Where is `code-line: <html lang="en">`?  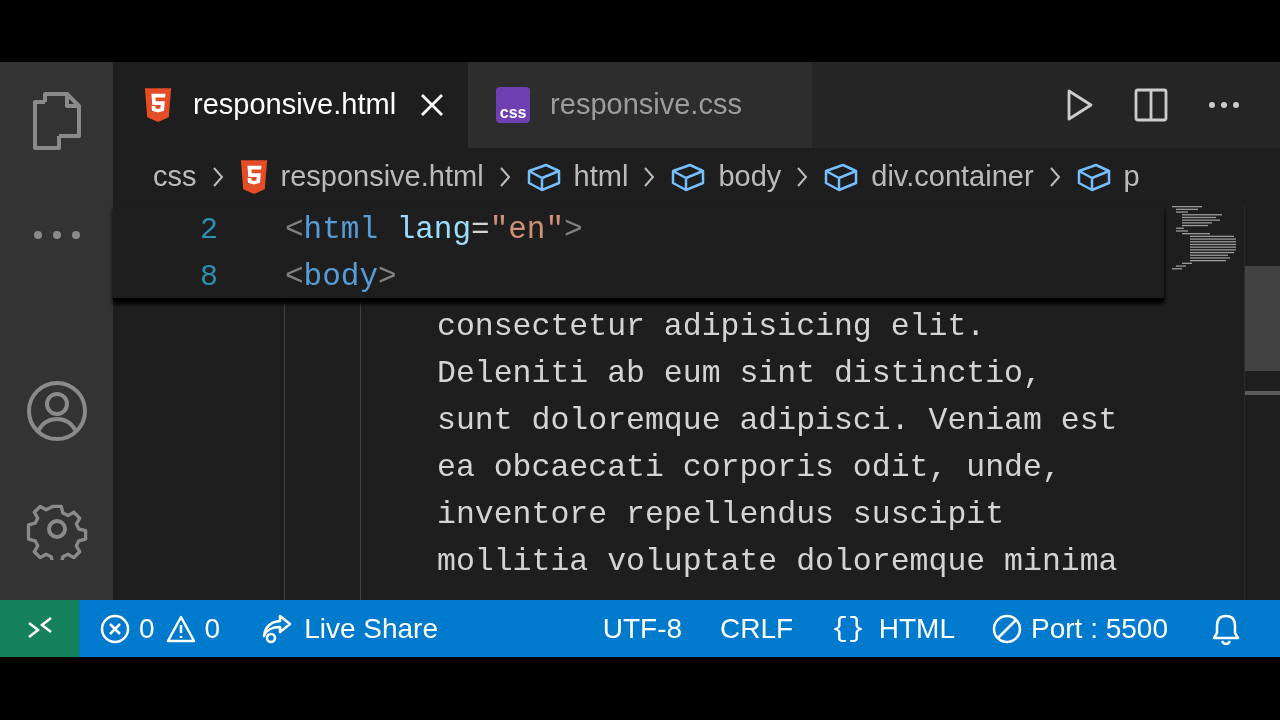 code-line: <html lang="en"> is located at coordinates (434, 229).